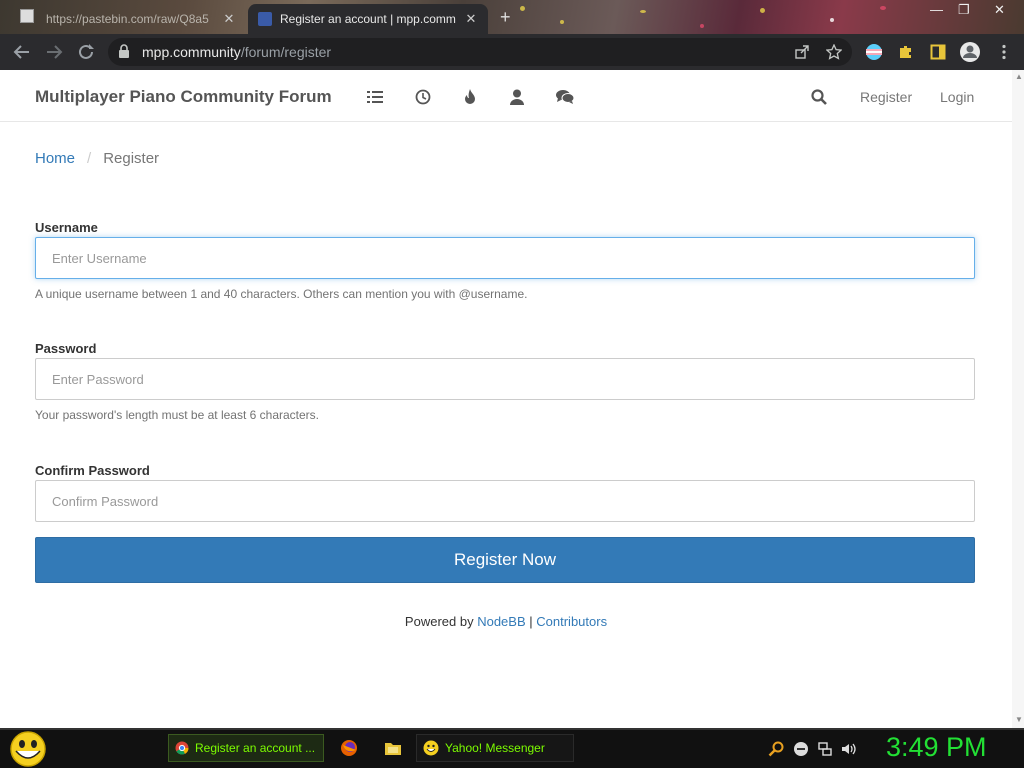 The width and height of the screenshot is (1024, 768). I want to click on minimize-icon: —, so click(936, 9).